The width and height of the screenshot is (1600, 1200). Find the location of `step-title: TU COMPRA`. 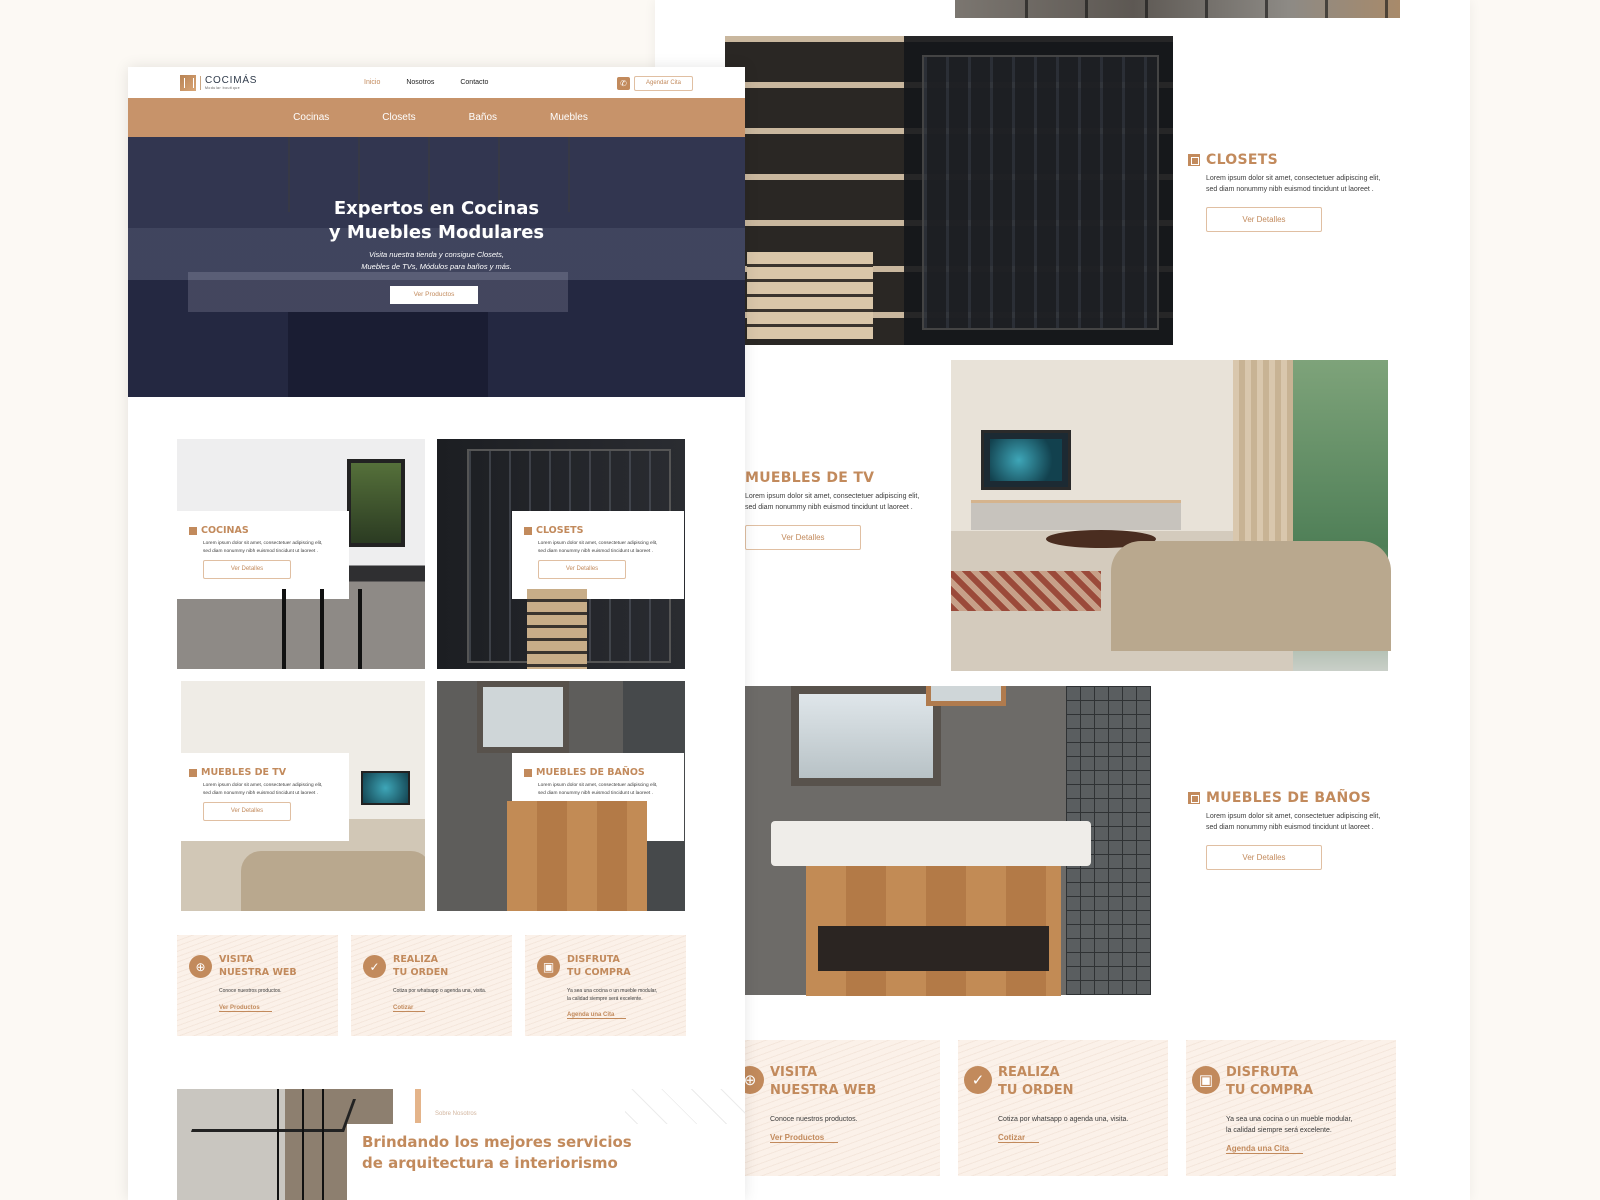

step-title: TU COMPRA is located at coordinates (599, 972).